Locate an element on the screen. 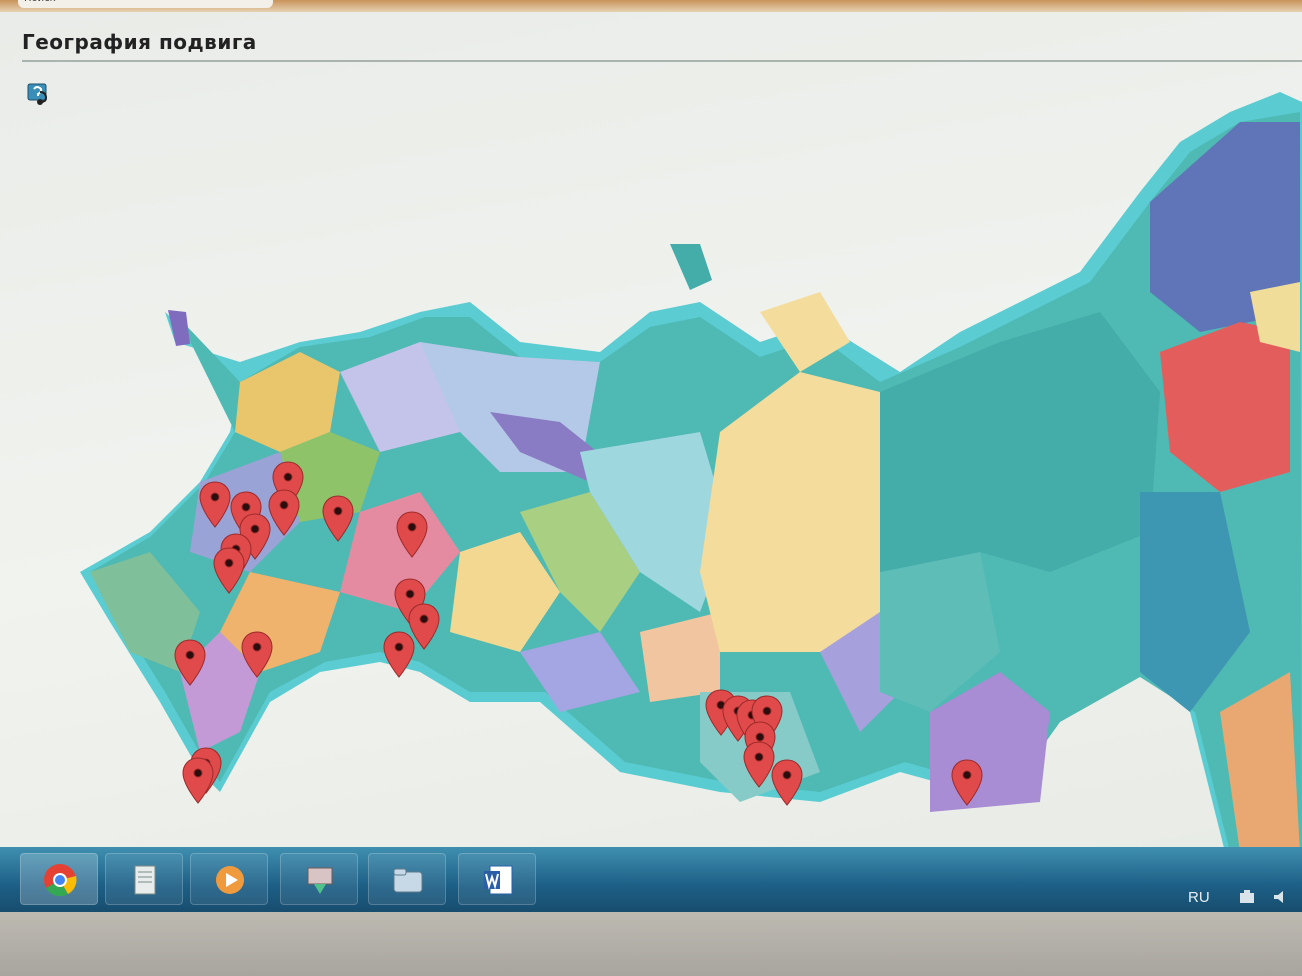  document-icon is located at coordinates (145, 880).